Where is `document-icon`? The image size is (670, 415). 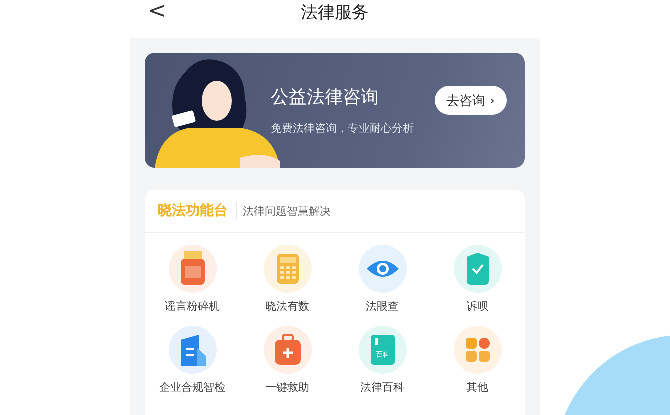 document-icon is located at coordinates (192, 350).